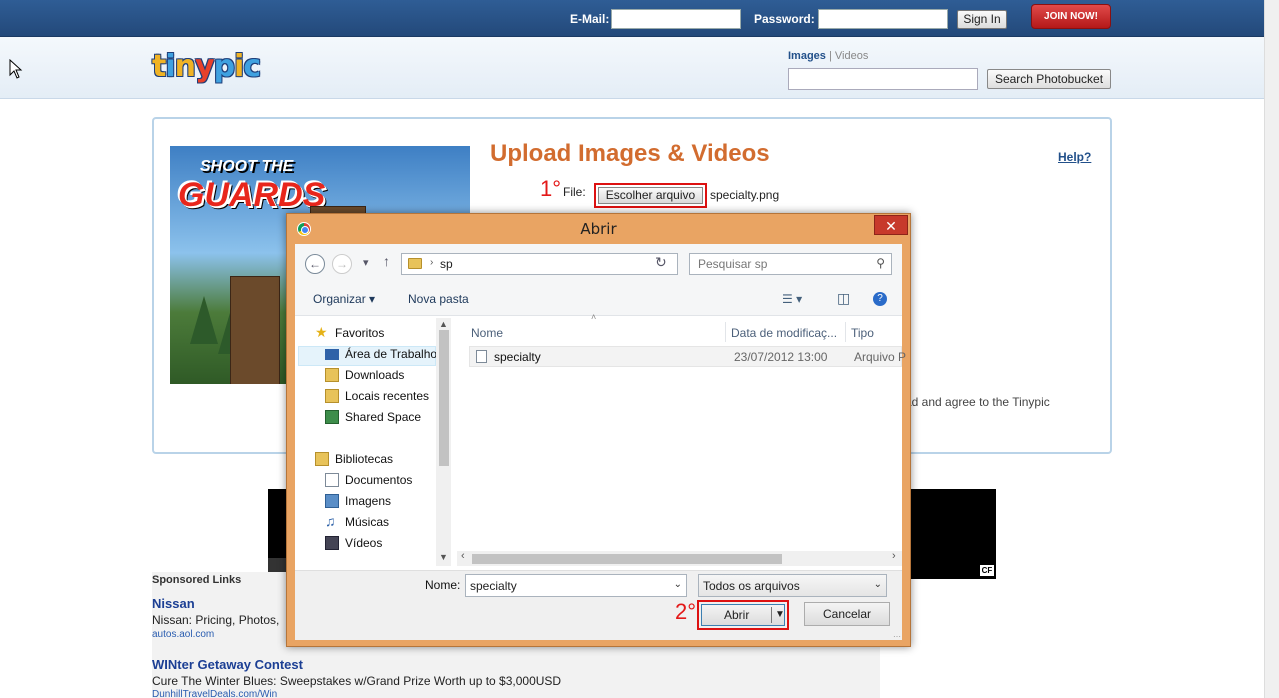 The image size is (1279, 698). I want to click on filename-label: Nome:, so click(443, 585).